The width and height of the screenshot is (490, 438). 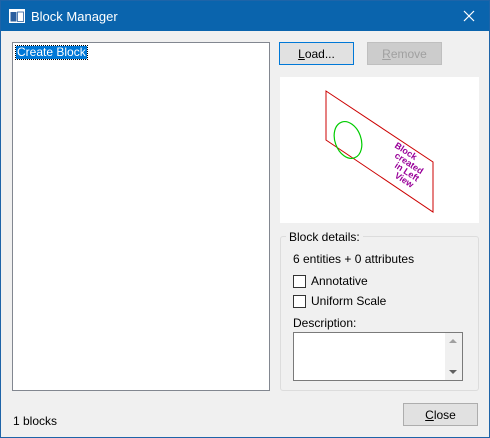 What do you see at coordinates (299, 281) in the screenshot?
I see `annotative-checkbox` at bounding box center [299, 281].